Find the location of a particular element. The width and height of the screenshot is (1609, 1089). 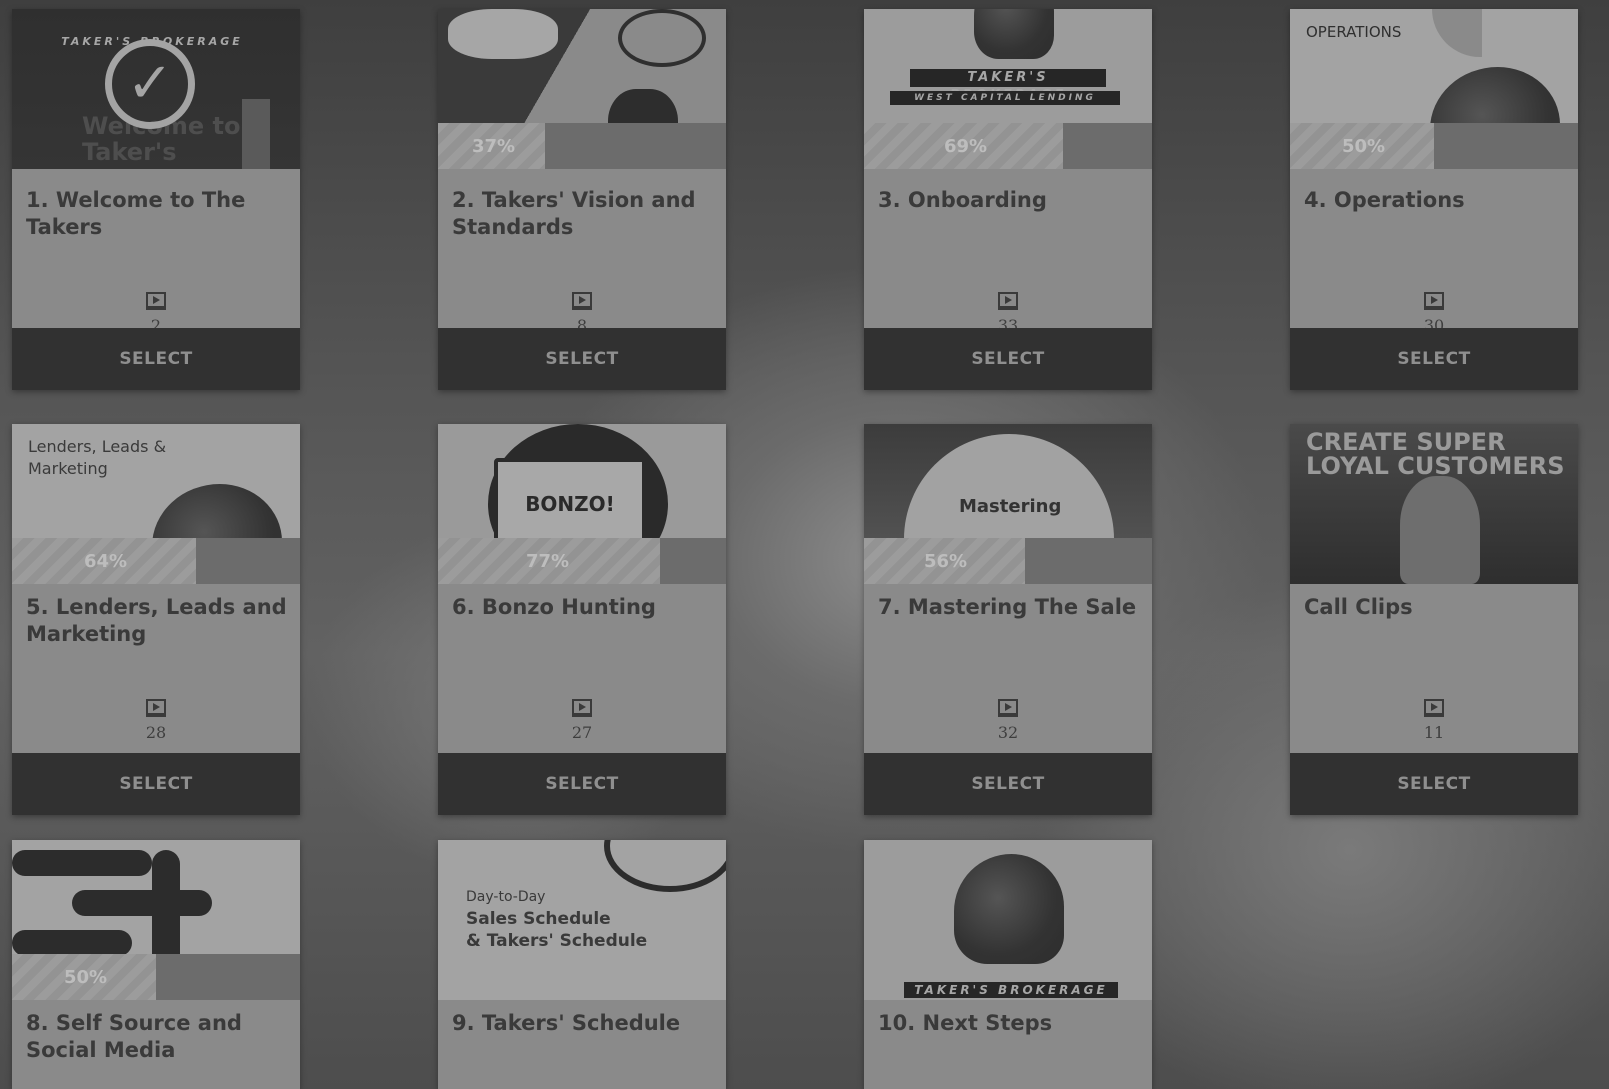

course-thumbnail: TAKER'S BROKERAGE Welcome to Taker's ✓ is located at coordinates (156, 89).